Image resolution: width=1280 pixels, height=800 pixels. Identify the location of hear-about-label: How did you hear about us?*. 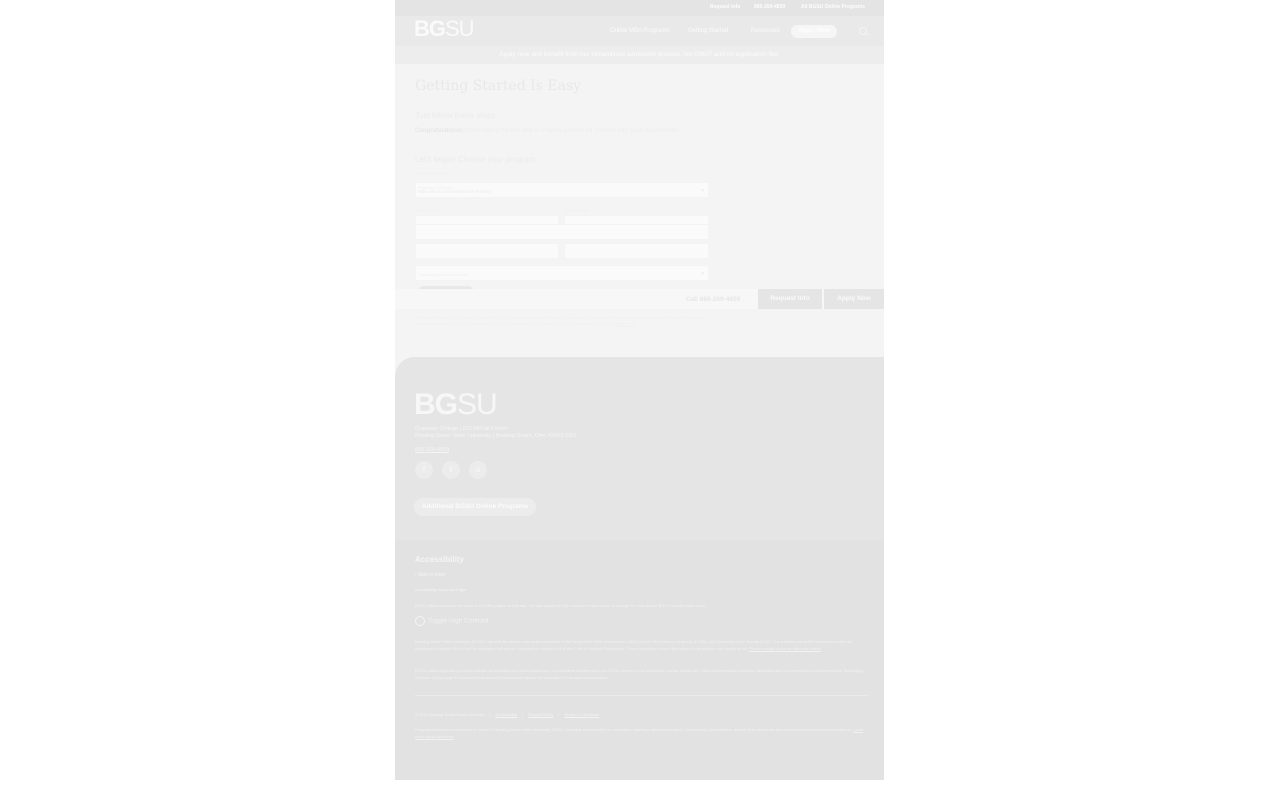
(444, 274).